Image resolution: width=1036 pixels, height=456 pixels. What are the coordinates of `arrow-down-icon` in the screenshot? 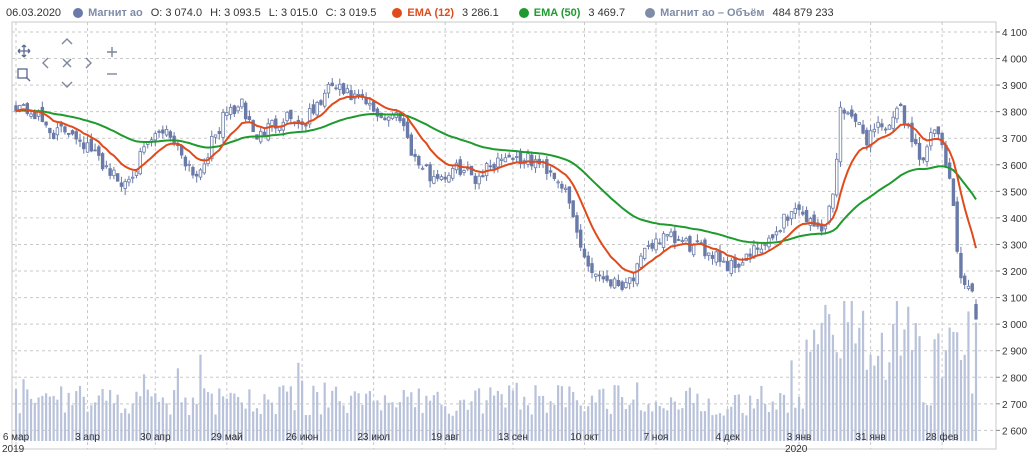 It's located at (67, 85).